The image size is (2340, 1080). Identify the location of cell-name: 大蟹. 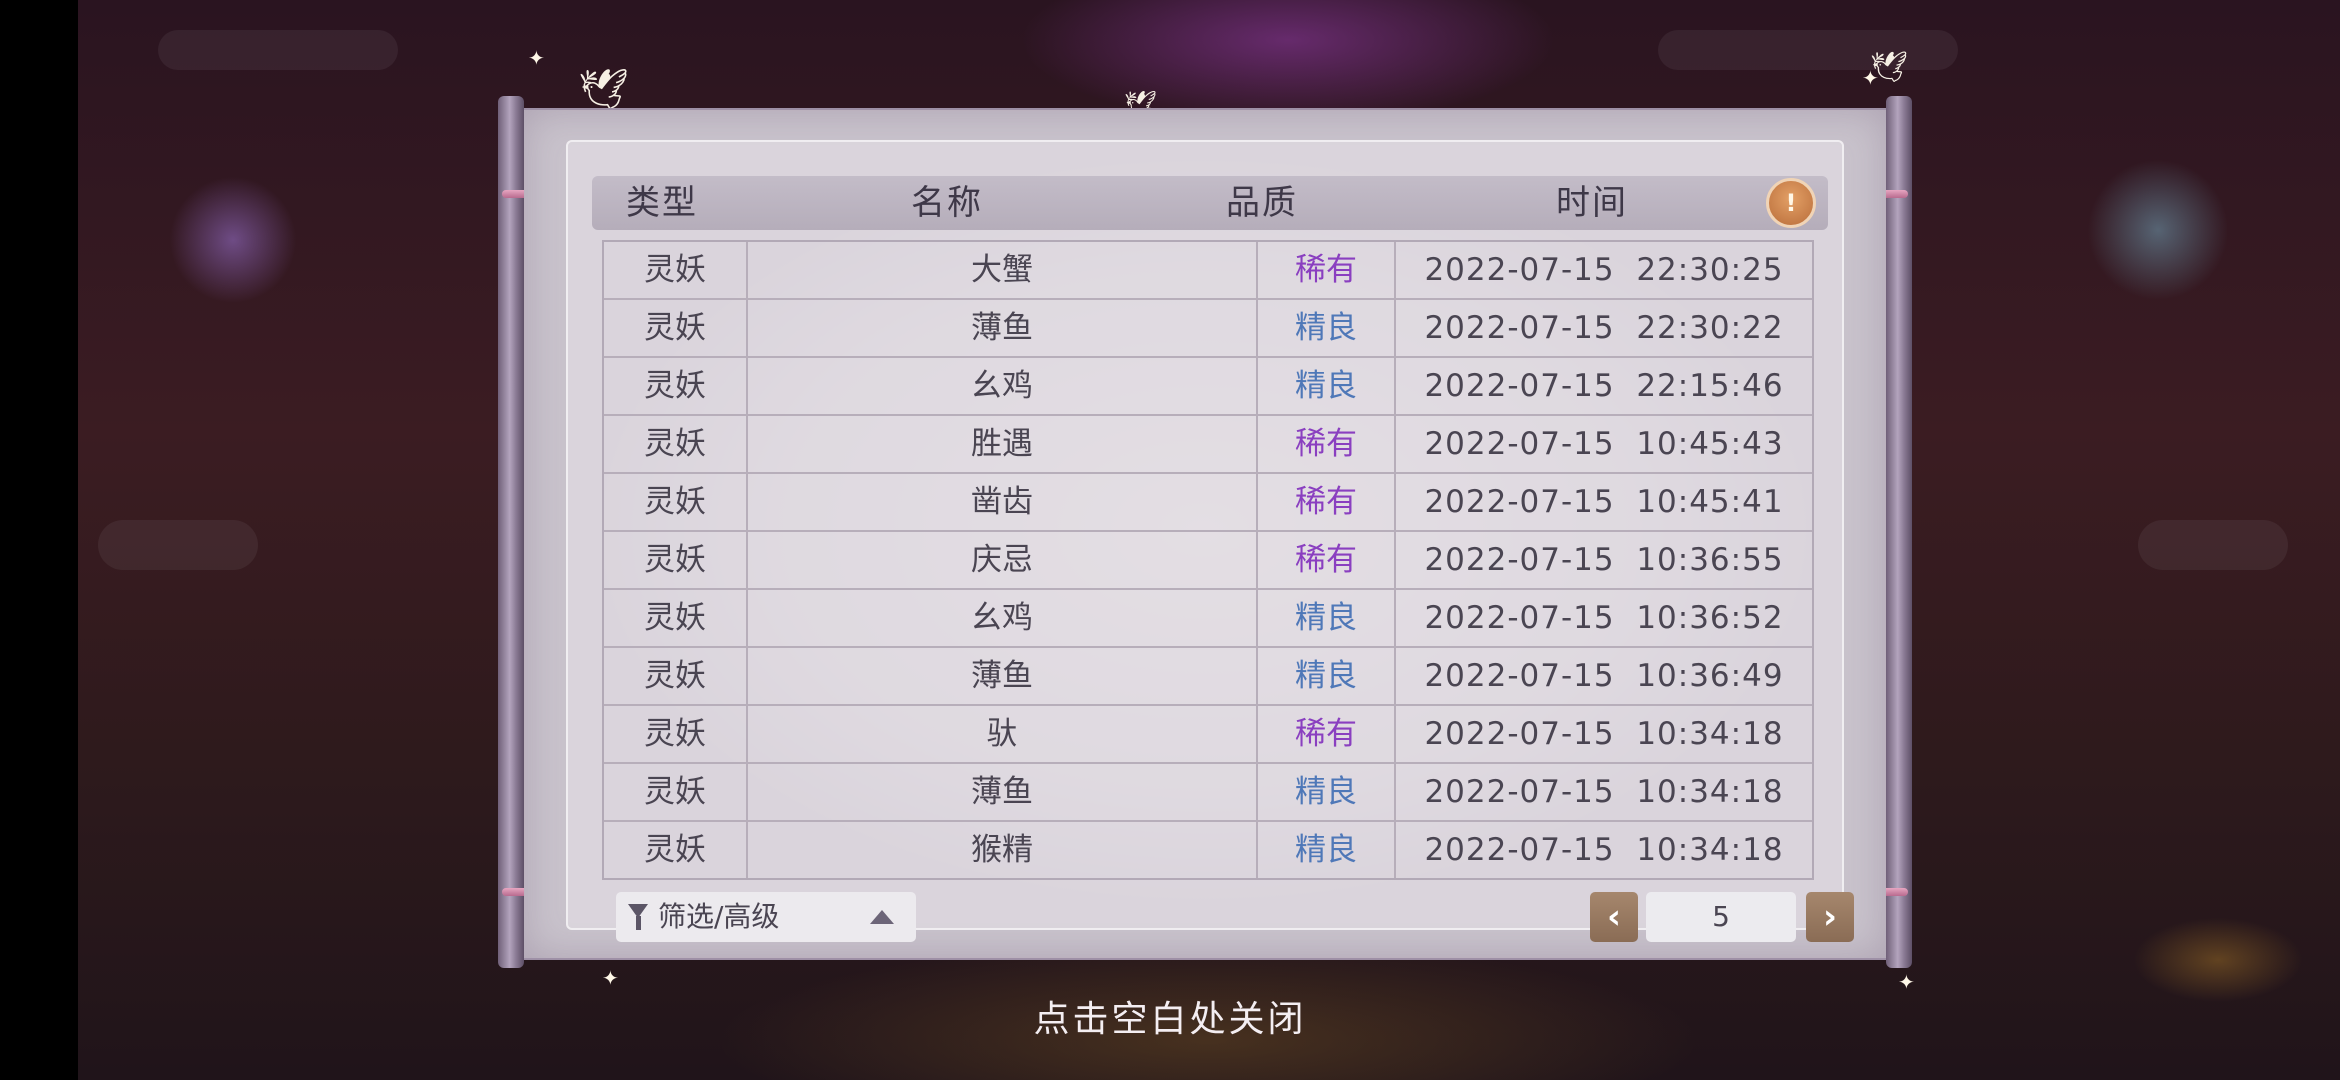
(1002, 270).